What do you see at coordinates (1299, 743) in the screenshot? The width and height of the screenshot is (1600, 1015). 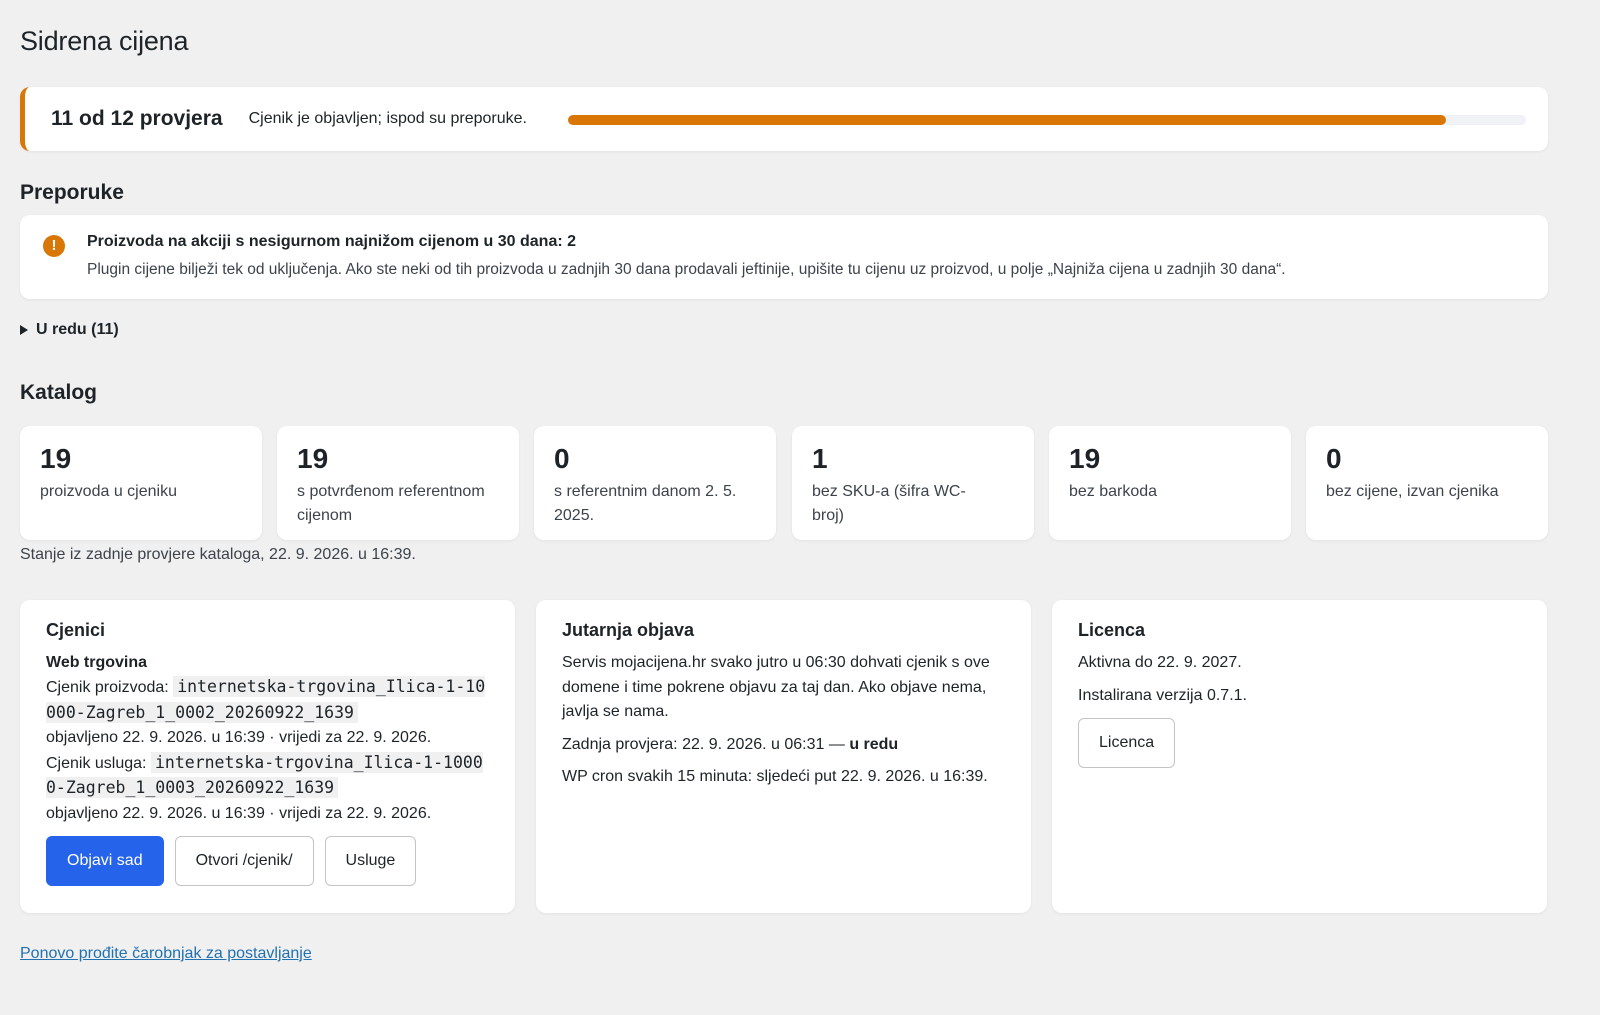 I see `license-actions: Licenca` at bounding box center [1299, 743].